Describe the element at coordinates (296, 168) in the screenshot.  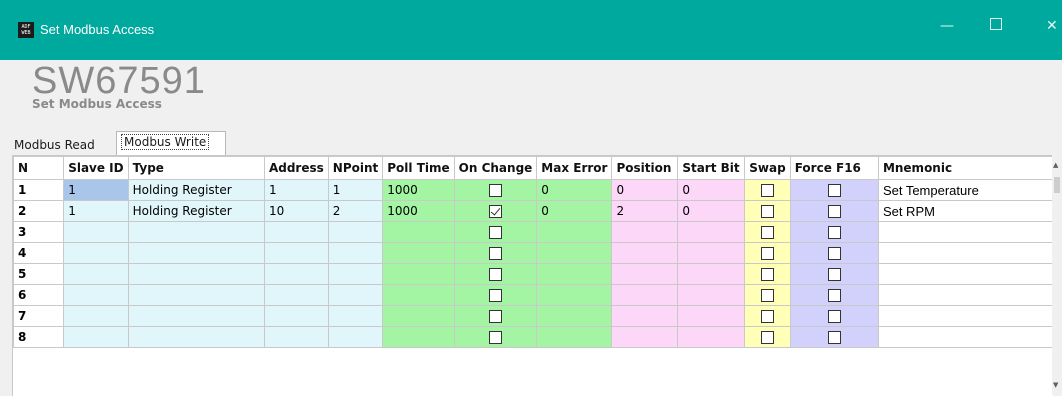
I see `col-header-address: Address` at that location.